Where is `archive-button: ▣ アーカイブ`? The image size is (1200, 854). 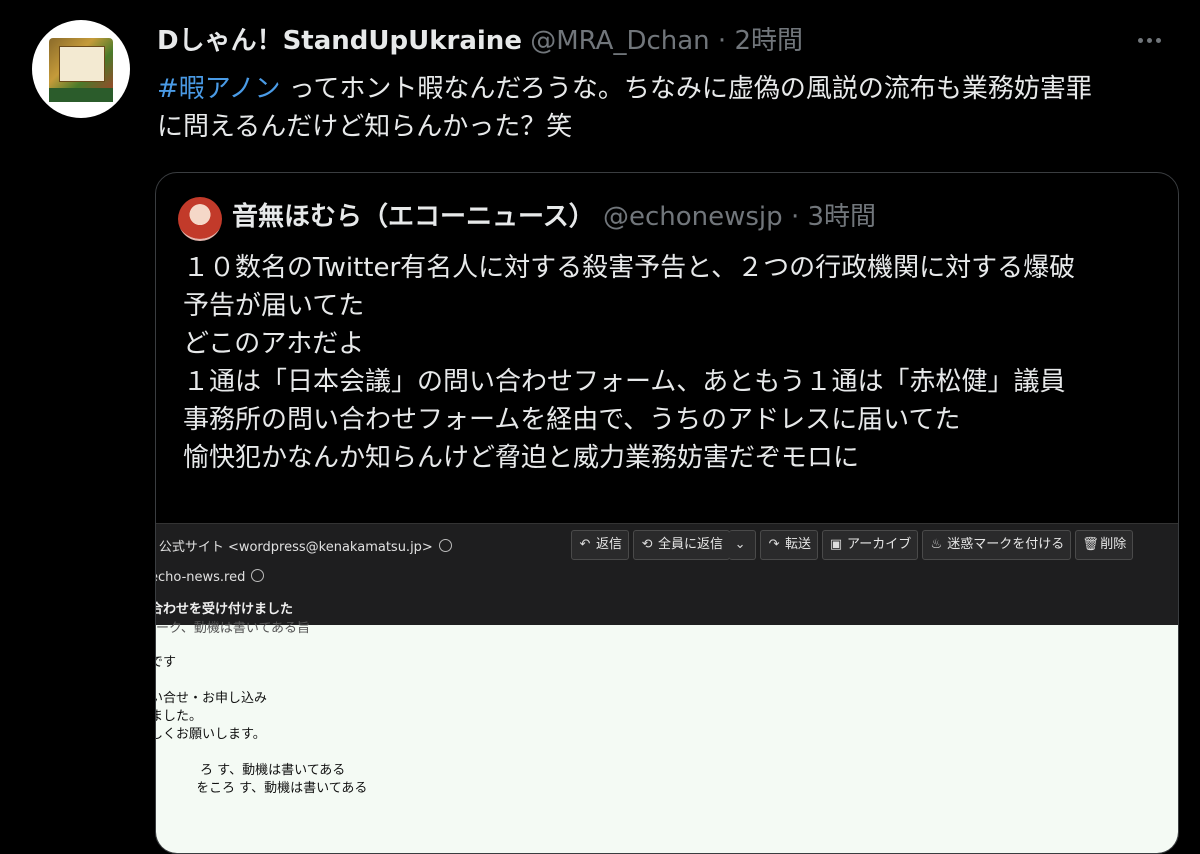
archive-button: ▣ アーカイブ is located at coordinates (870, 545).